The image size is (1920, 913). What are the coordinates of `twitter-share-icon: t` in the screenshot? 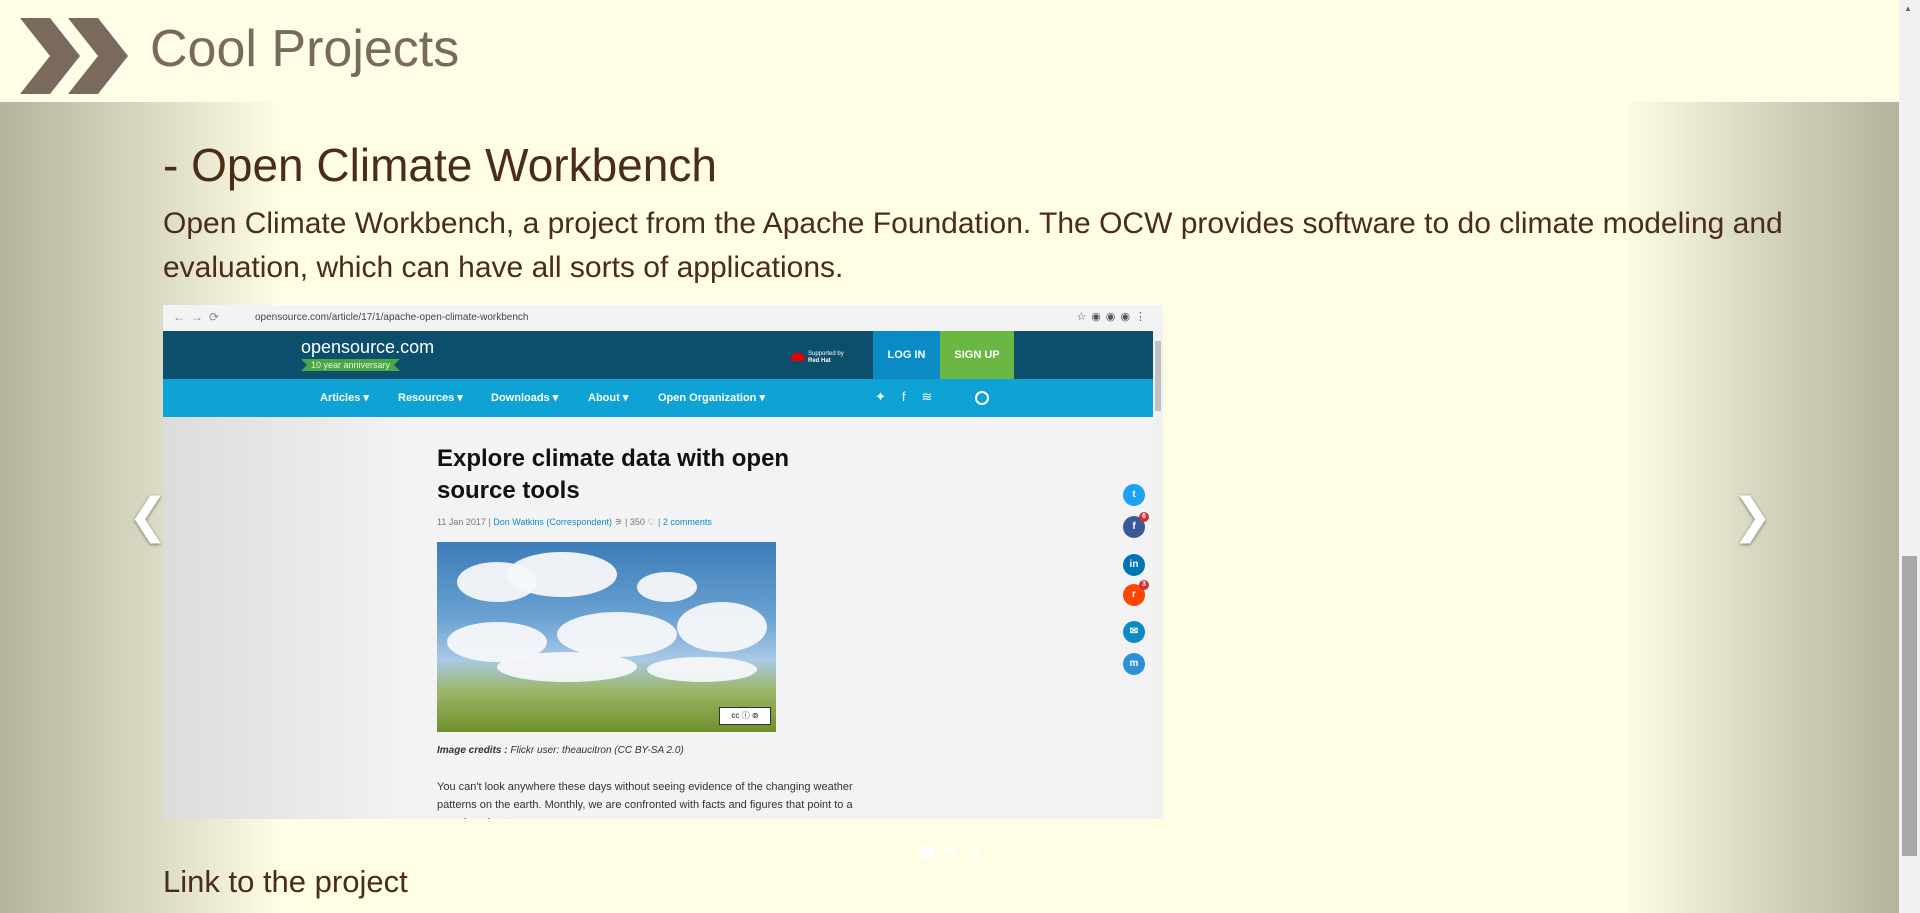 It's located at (1134, 495).